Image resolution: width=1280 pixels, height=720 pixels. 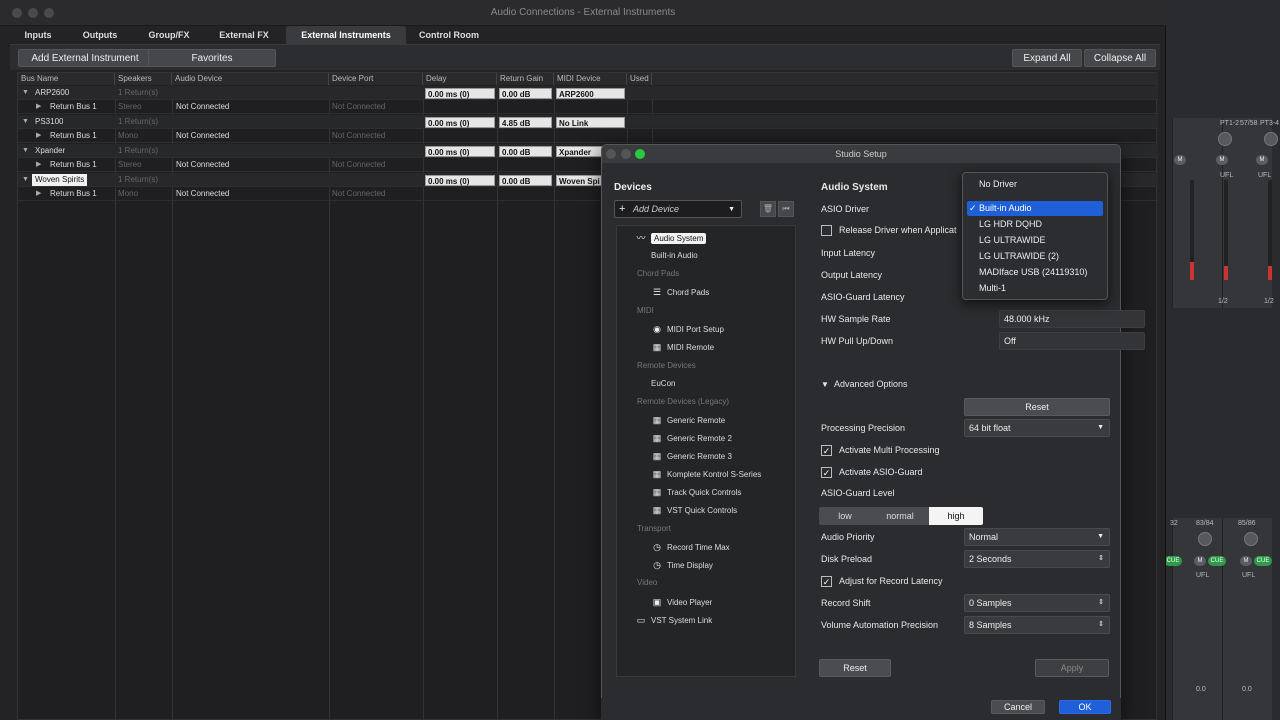 What do you see at coordinates (100, 35) in the screenshot?
I see `tab-outputs: Outputs` at bounding box center [100, 35].